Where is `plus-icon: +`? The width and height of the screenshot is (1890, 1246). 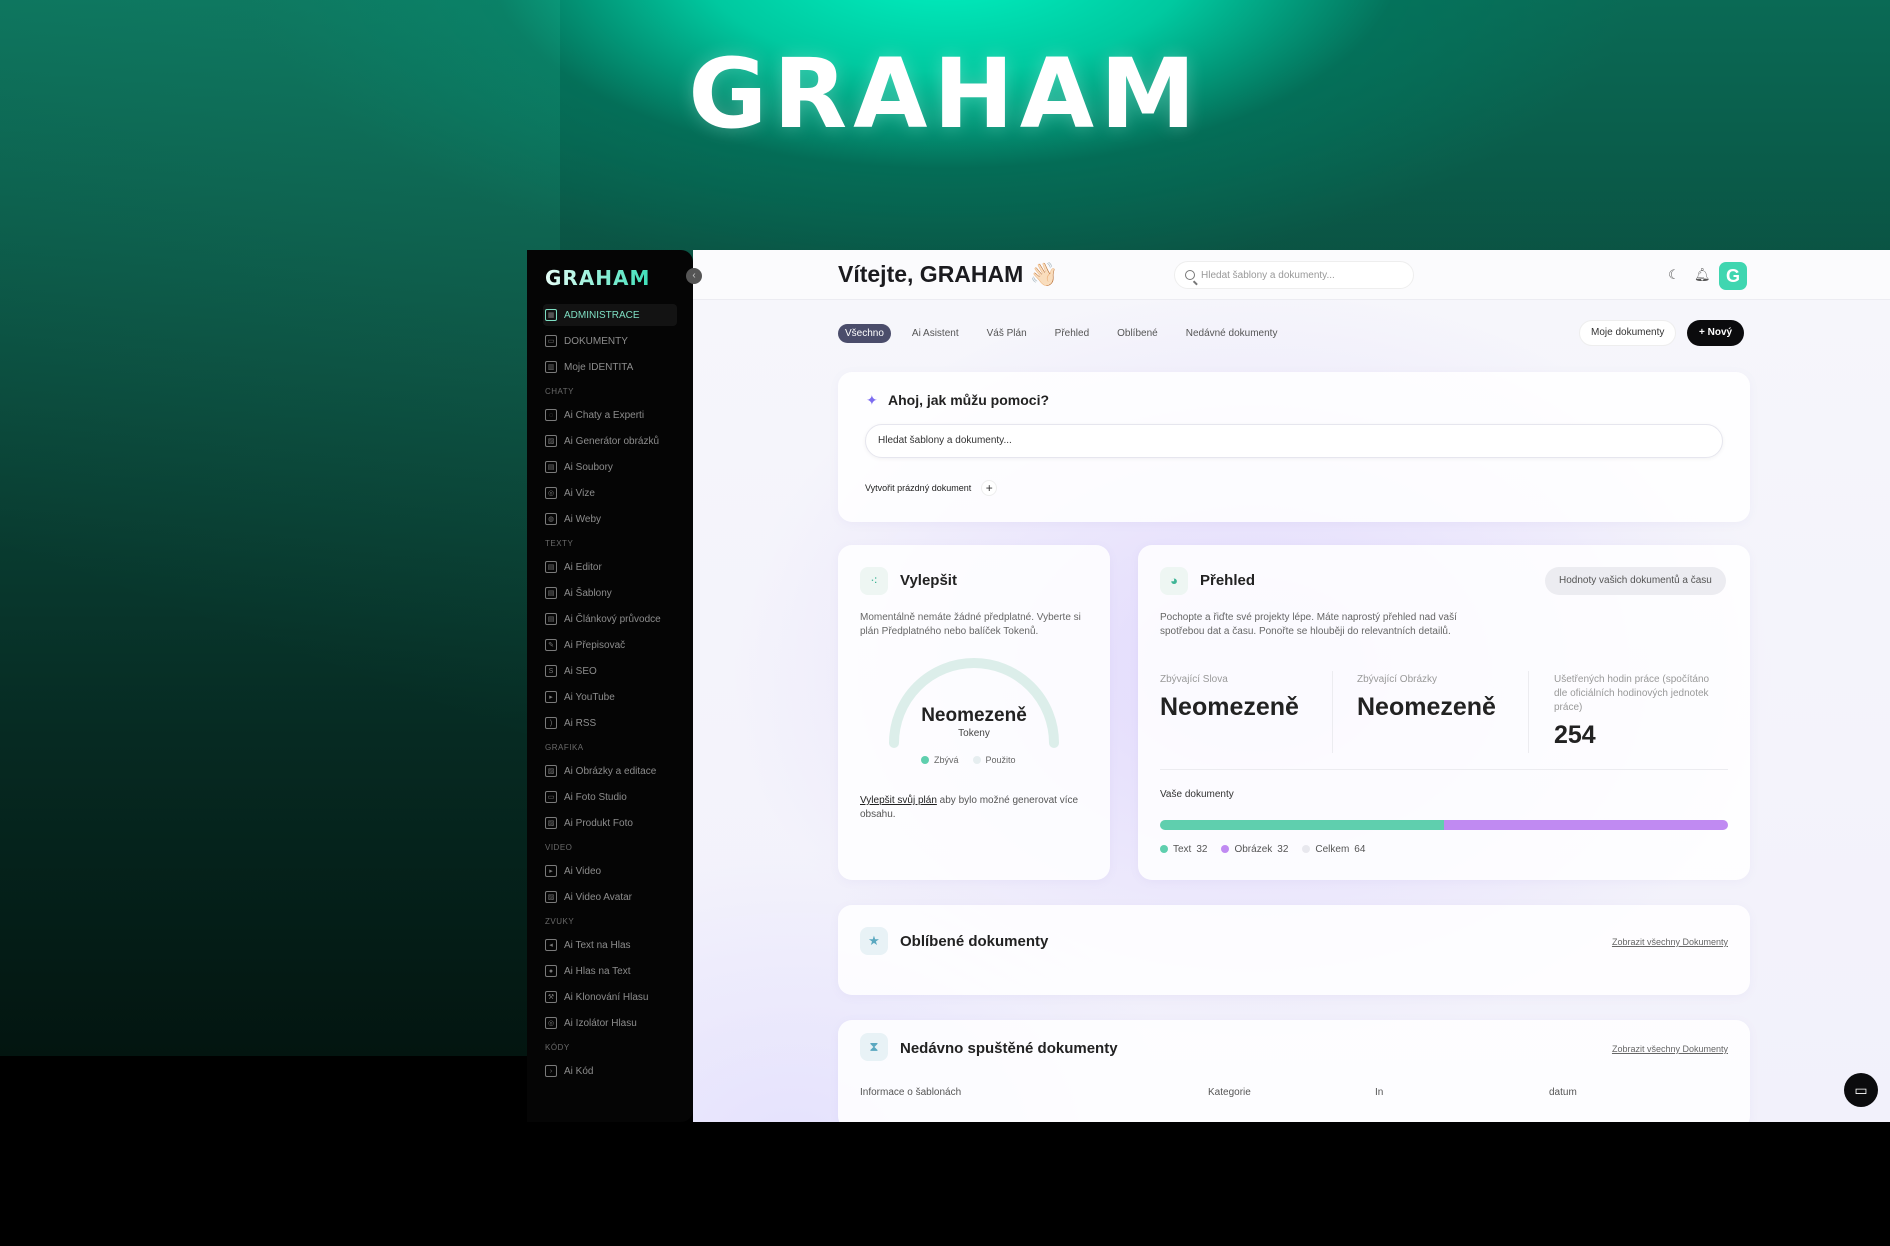
plus-icon: + is located at coordinates (989, 488).